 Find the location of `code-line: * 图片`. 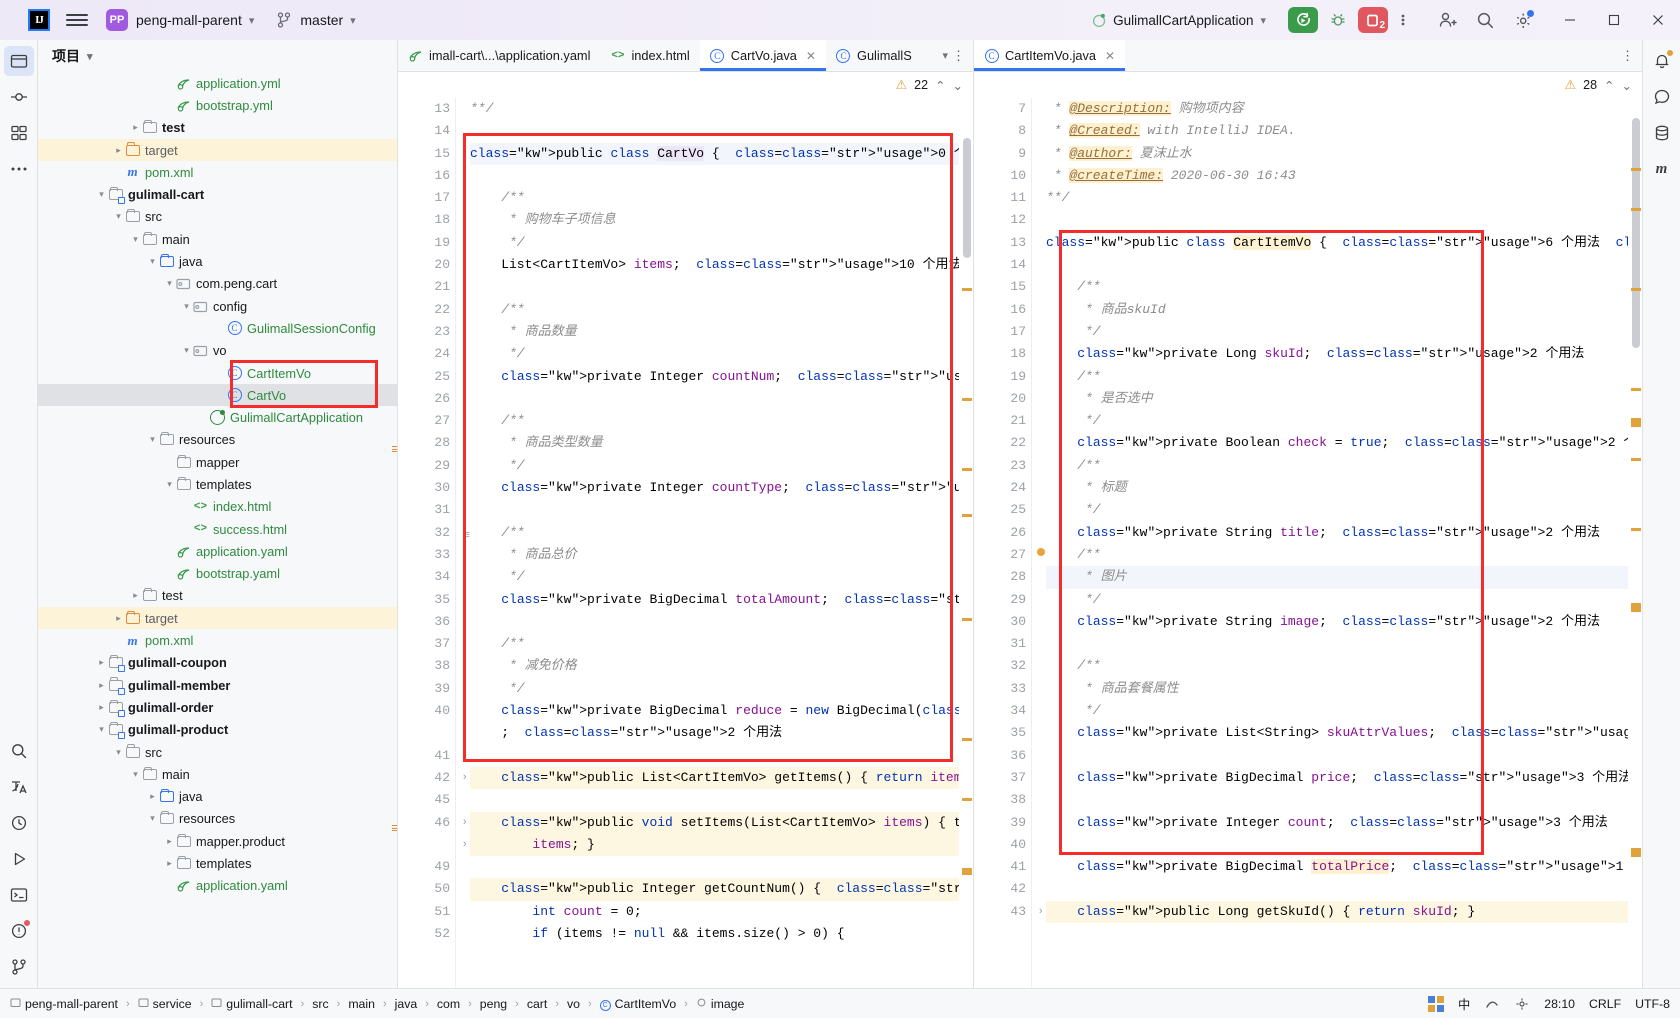

code-line: * 图片 is located at coordinates (1337, 577).